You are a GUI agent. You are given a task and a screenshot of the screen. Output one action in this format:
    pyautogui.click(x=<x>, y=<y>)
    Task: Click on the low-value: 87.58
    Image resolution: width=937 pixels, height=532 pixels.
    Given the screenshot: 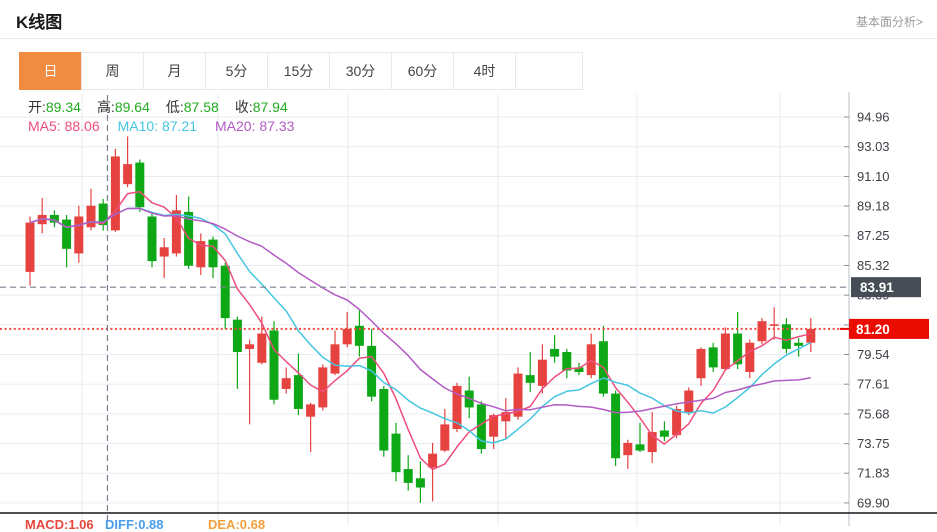 What is the action you would take?
    pyautogui.click(x=201, y=107)
    